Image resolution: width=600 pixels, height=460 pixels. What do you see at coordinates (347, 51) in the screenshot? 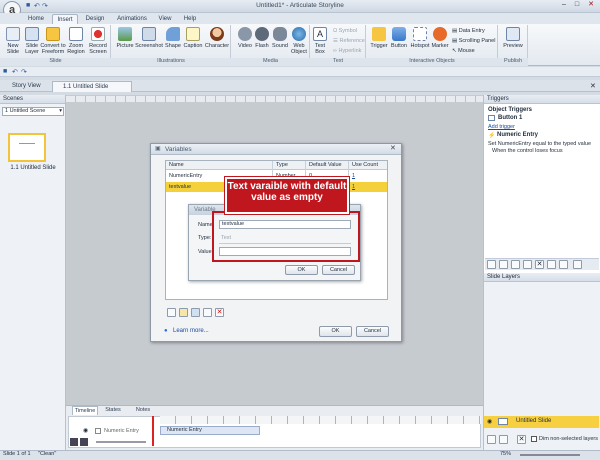
I see `hyperlink-button: ∞ Hyperlink` at bounding box center [347, 51].